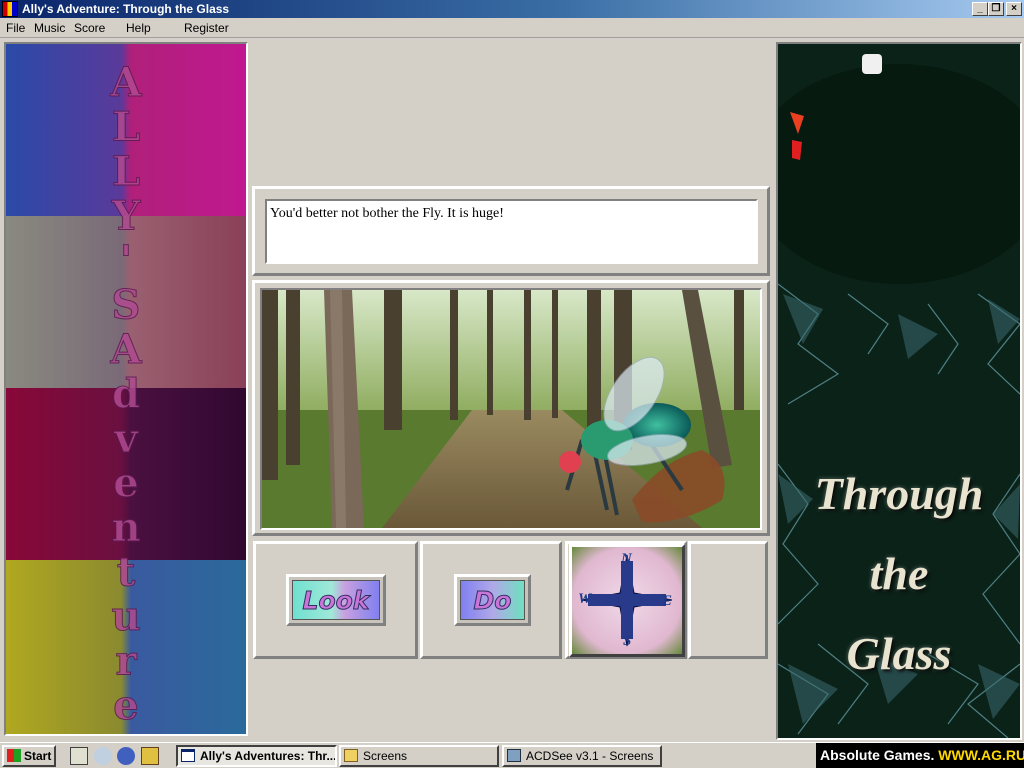 The width and height of the screenshot is (1024, 768). What do you see at coordinates (385, 756) in the screenshot?
I see `task-label: Screens` at bounding box center [385, 756].